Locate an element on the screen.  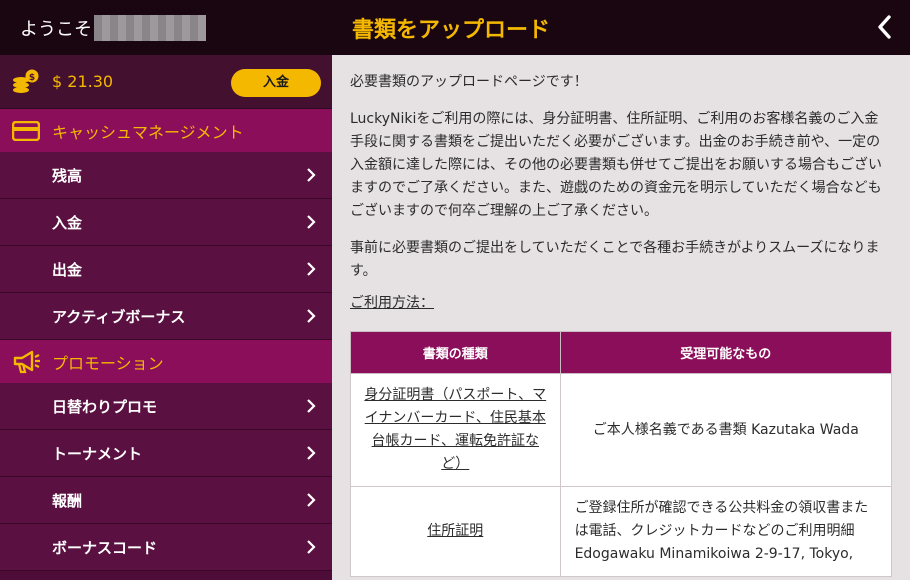
usage-link: ご利用方法： is located at coordinates (621, 302).